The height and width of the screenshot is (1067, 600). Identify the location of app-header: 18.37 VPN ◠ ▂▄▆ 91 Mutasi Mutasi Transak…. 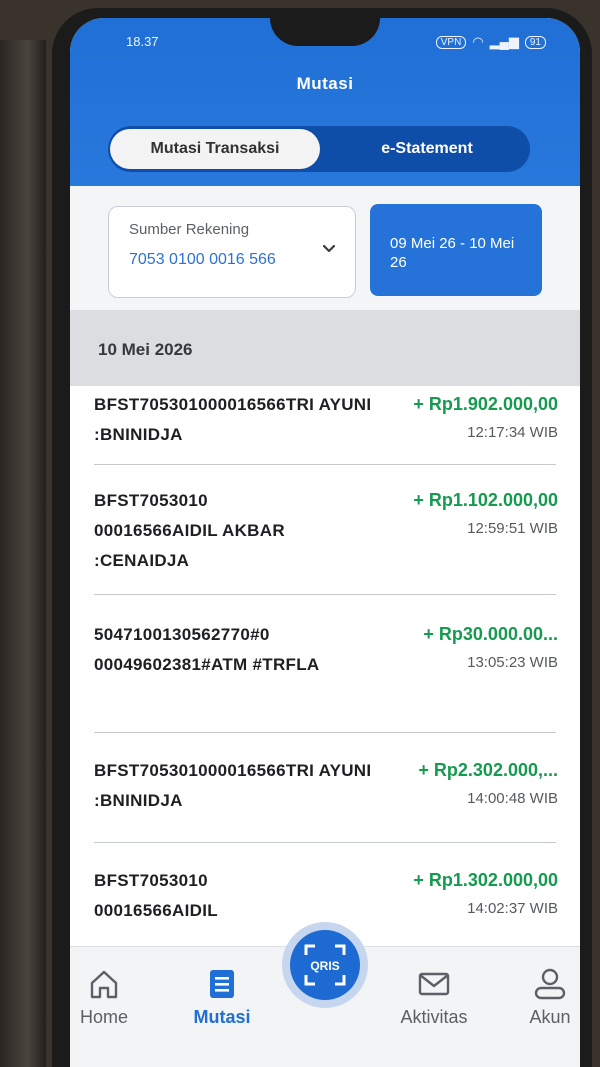
(325, 102).